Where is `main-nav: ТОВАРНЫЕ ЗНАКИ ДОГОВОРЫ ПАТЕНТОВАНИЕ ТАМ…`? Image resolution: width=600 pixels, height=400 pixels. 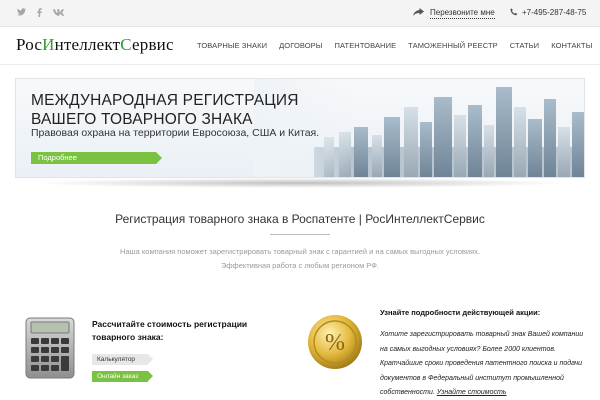
main-nav: ТОВАРНЫЕ ЗНАКИ ДОГОВОРЫ ПАТЕНТОВАНИЕ ТАМ… is located at coordinates (394, 46).